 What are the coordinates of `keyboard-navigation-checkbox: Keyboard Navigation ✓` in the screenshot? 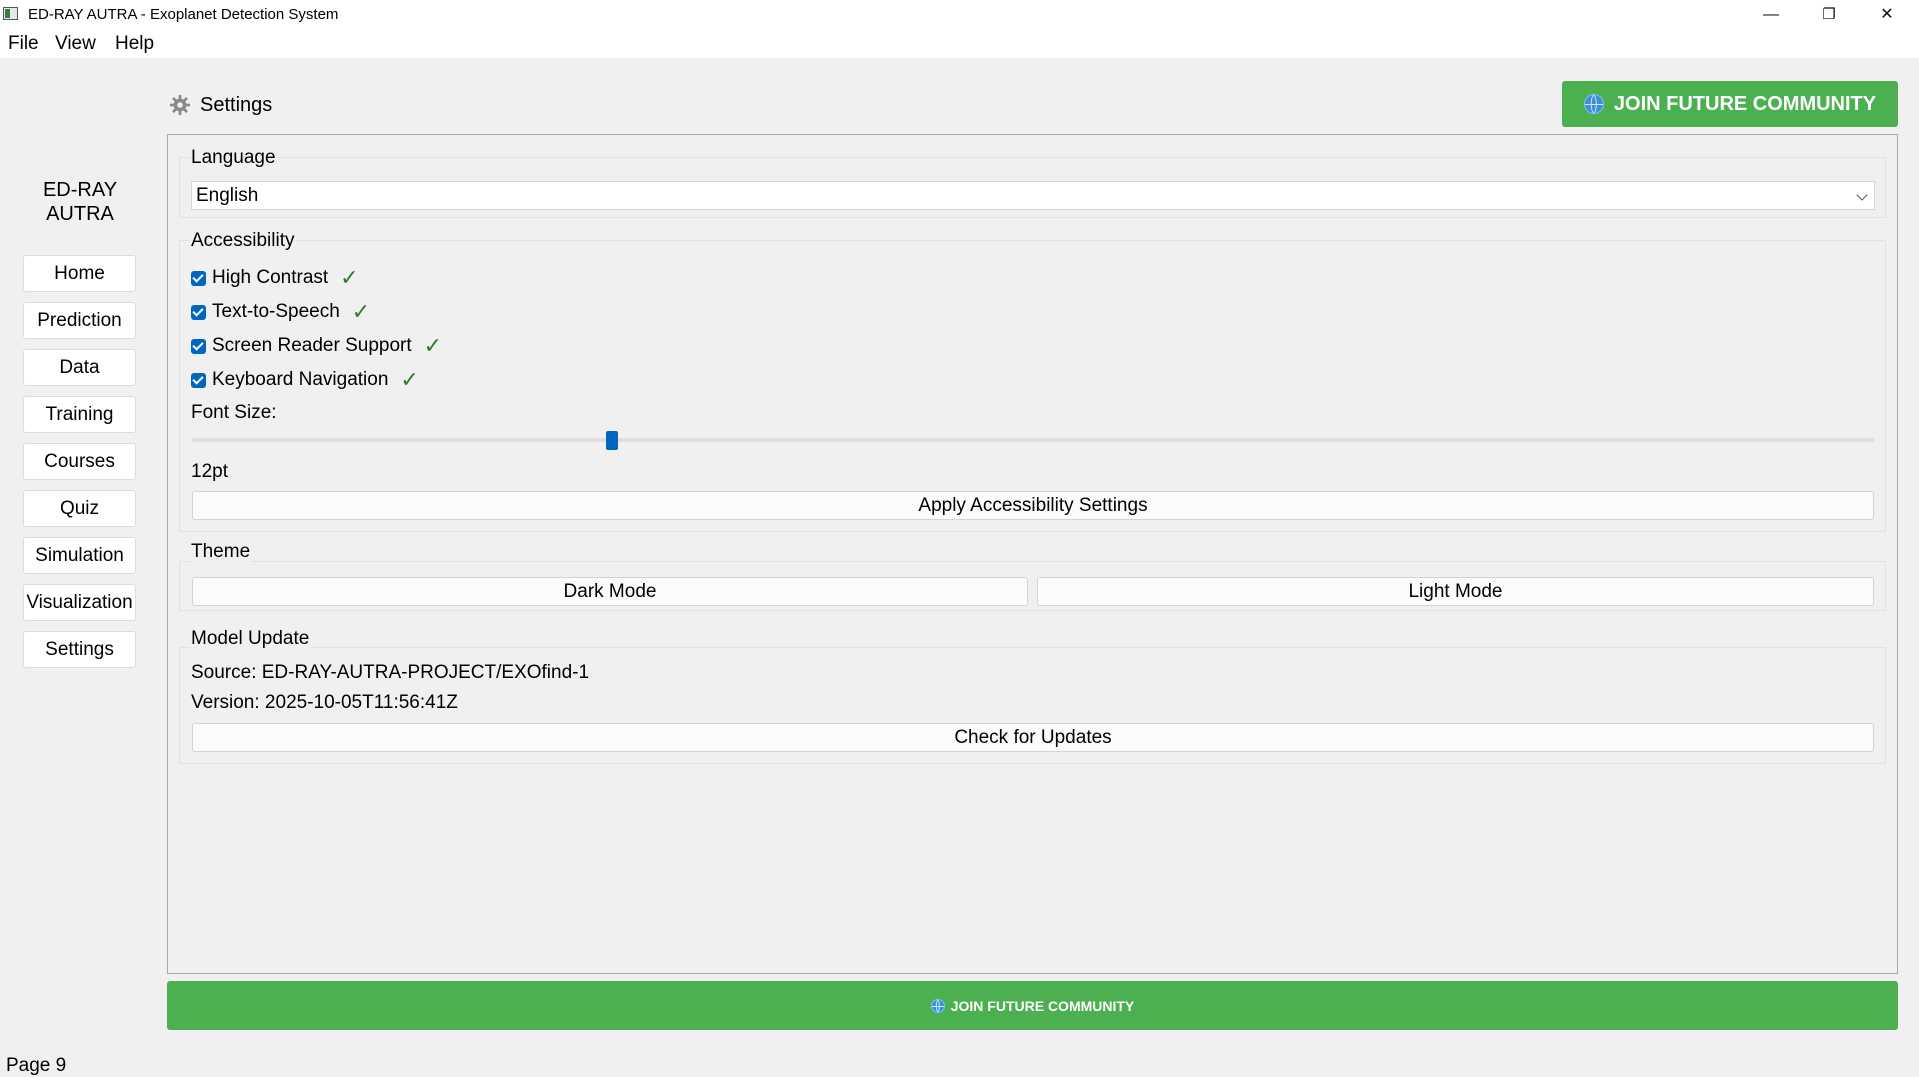 It's located at (305, 380).